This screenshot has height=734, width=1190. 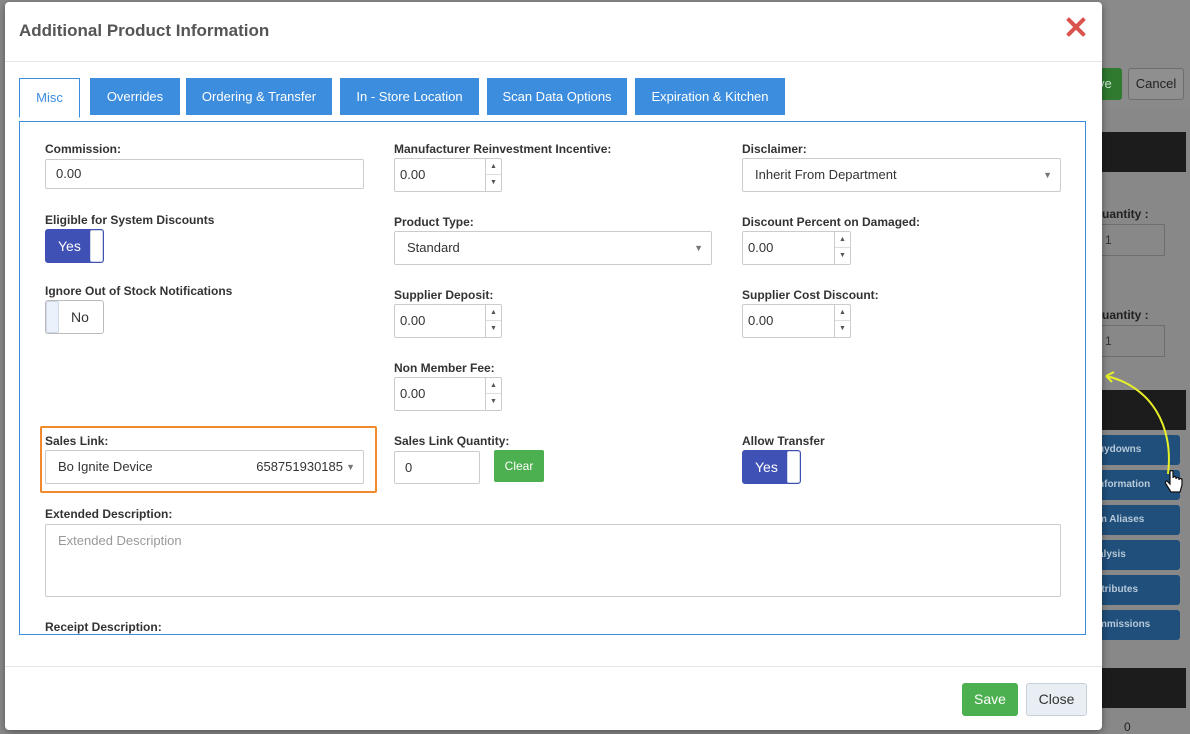 What do you see at coordinates (710, 96) in the screenshot?
I see `tab-expiration-kitchen: Expiration & Kitchen` at bounding box center [710, 96].